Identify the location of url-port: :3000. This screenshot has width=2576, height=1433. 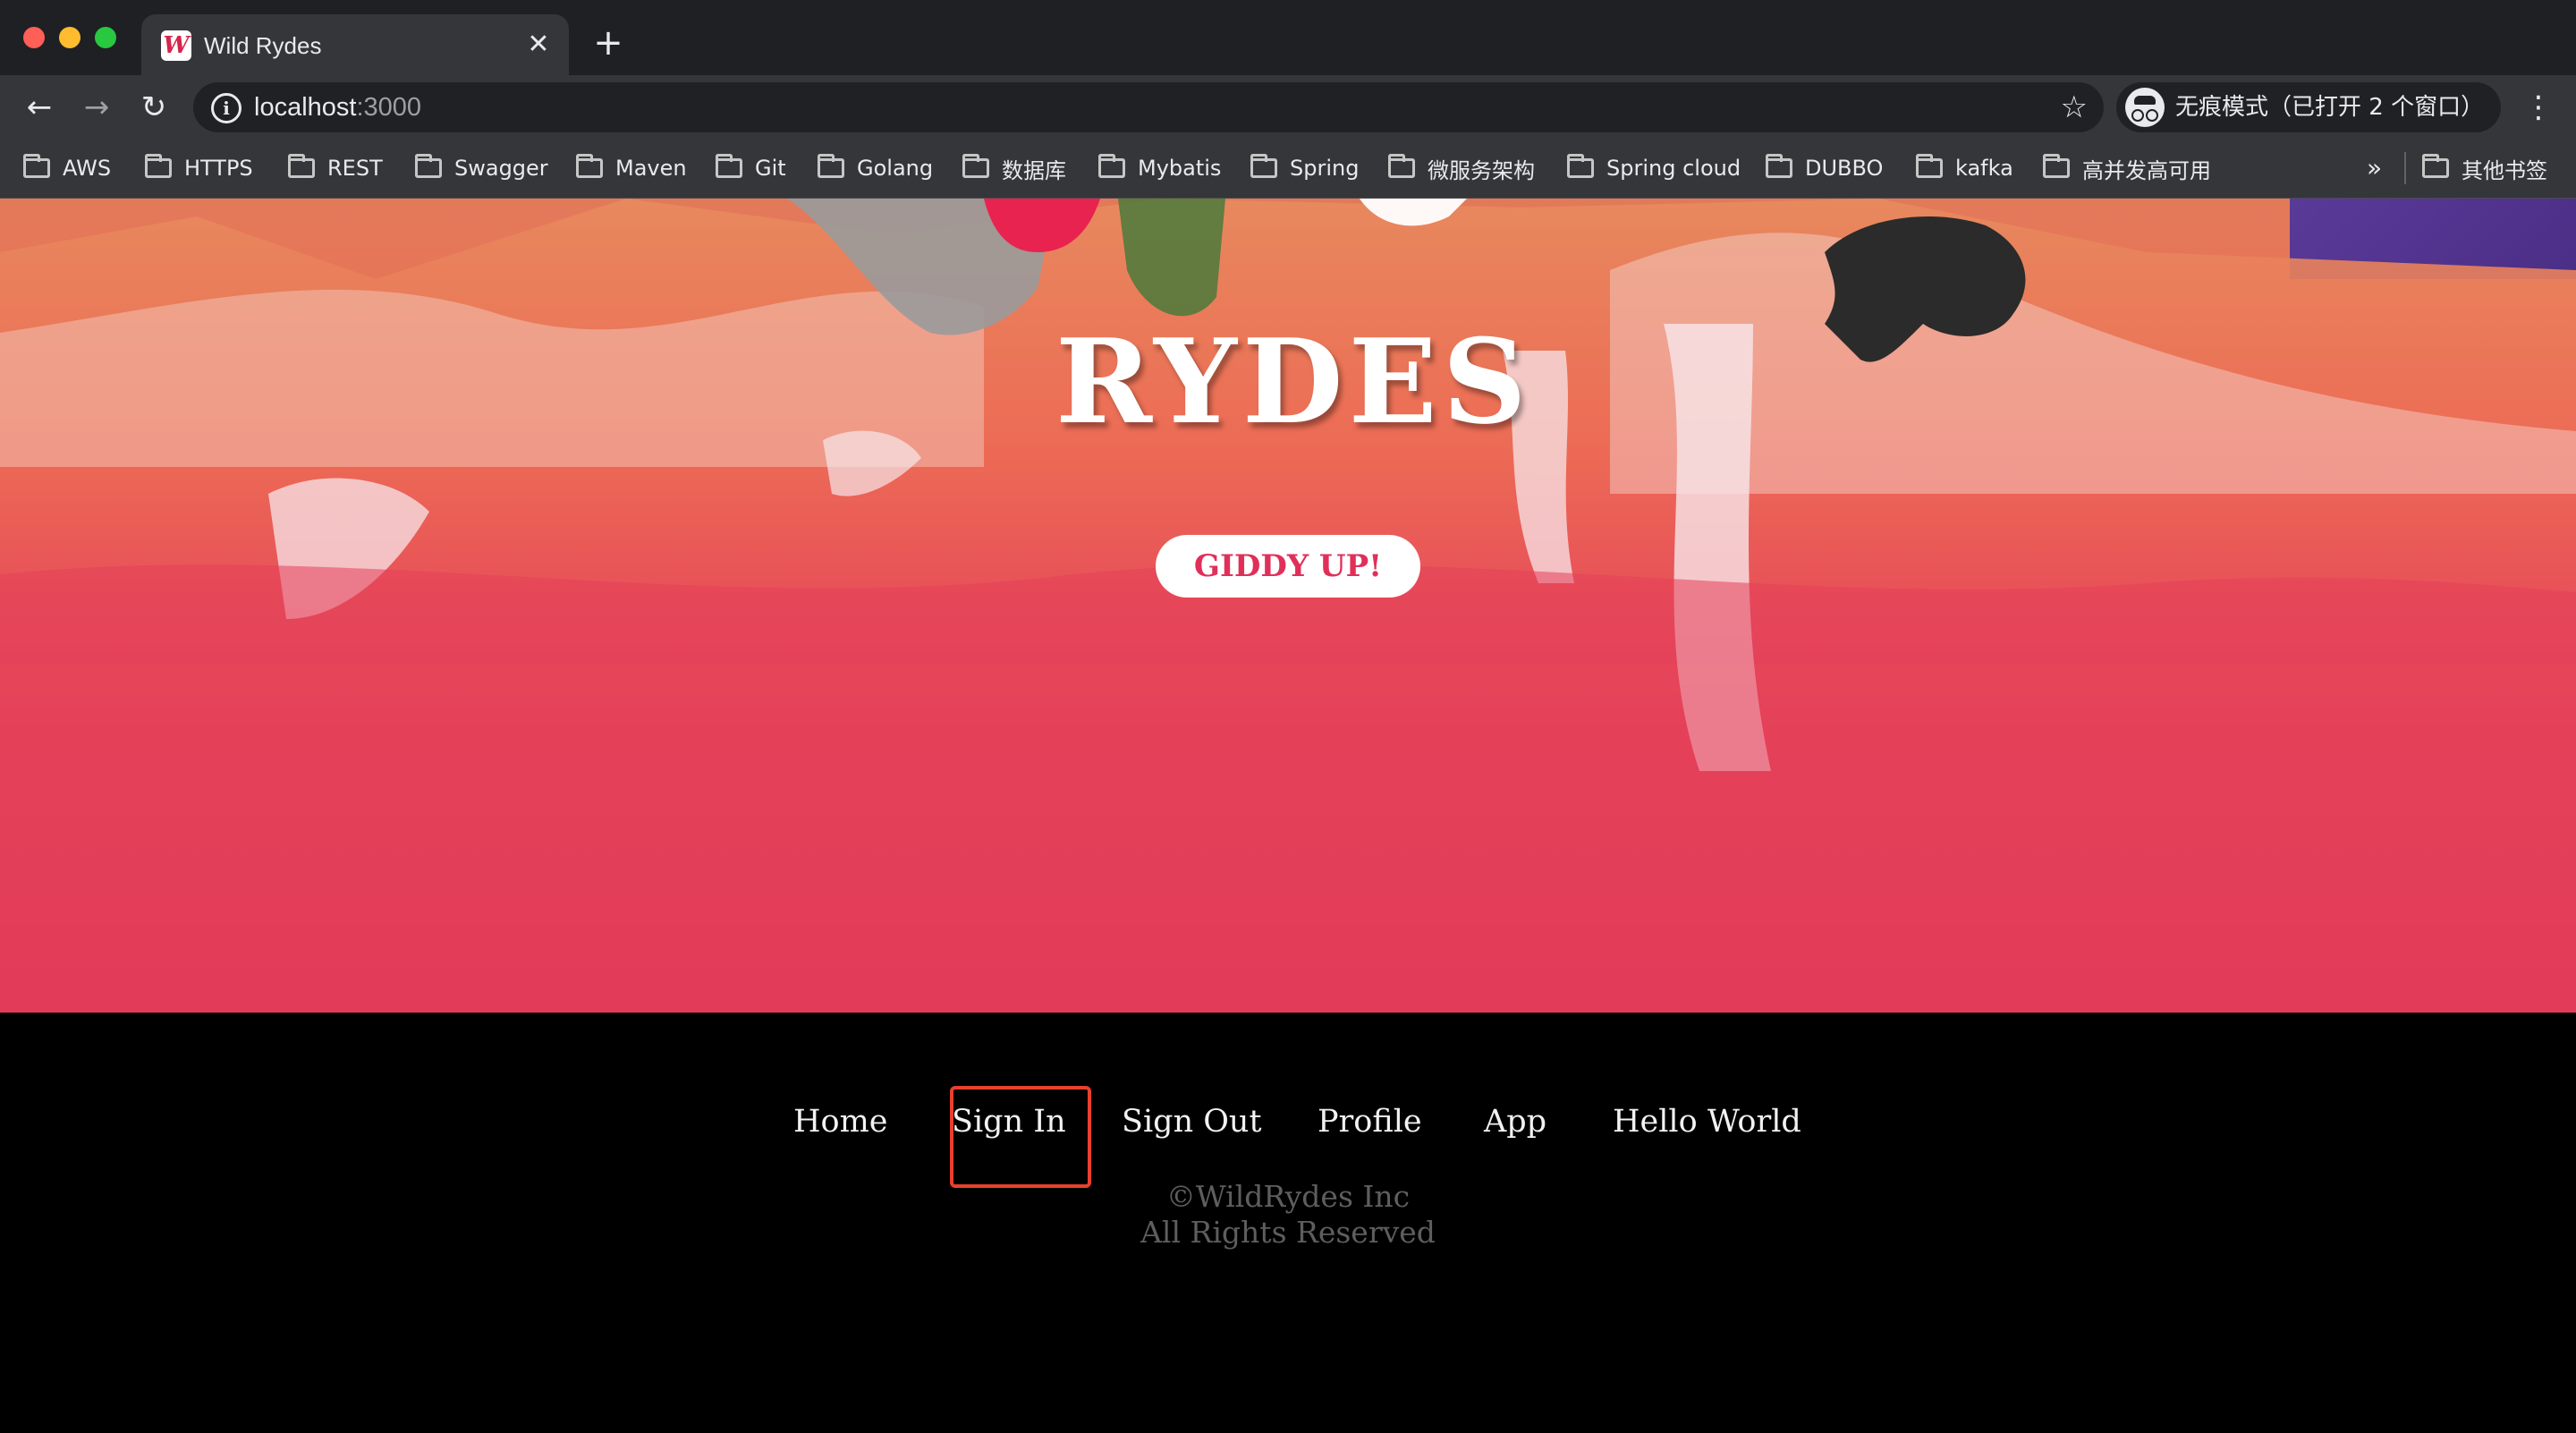
(389, 107).